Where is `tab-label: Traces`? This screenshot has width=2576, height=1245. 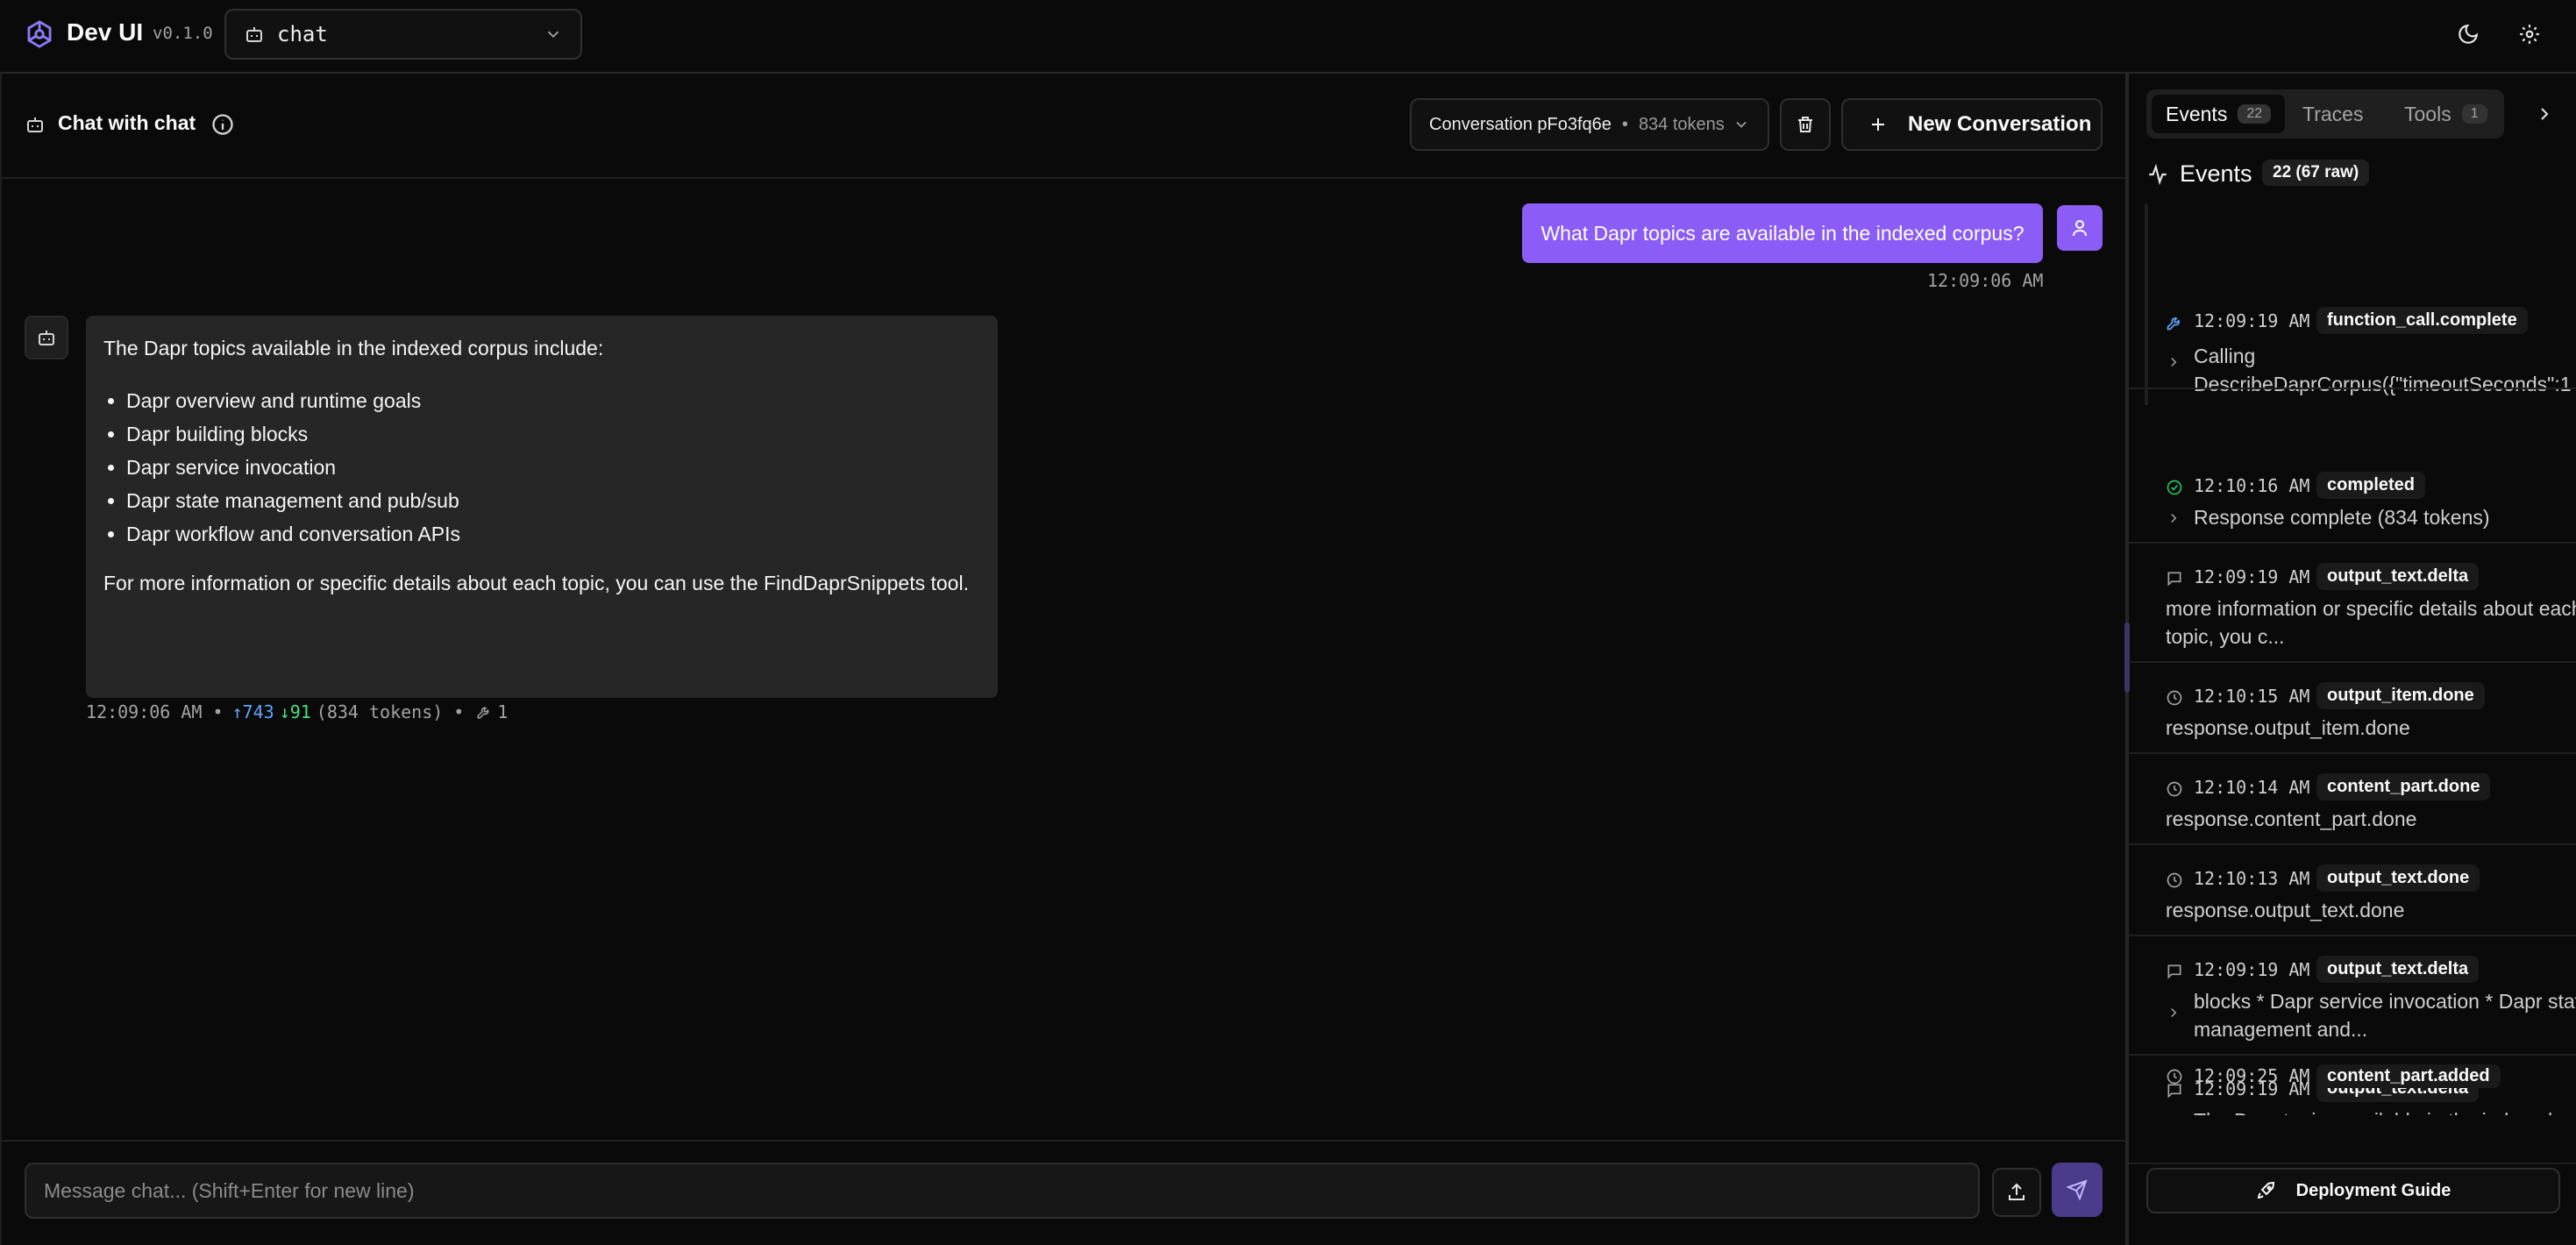 tab-label: Traces is located at coordinates (2333, 114).